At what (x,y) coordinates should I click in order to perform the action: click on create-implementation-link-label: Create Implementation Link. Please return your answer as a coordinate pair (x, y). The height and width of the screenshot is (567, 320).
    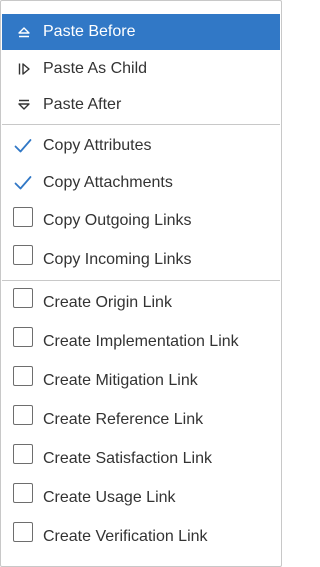
    Looking at the image, I should click on (141, 341).